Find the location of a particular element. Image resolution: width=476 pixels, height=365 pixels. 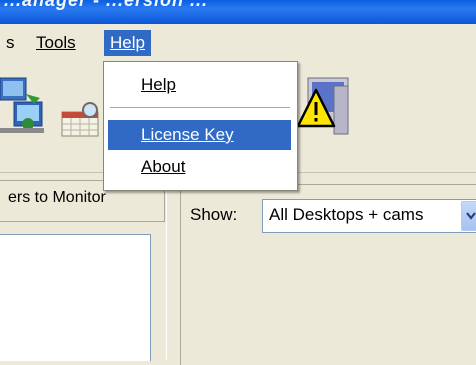

help-menu-dropdown: Help License Key About is located at coordinates (200, 126).